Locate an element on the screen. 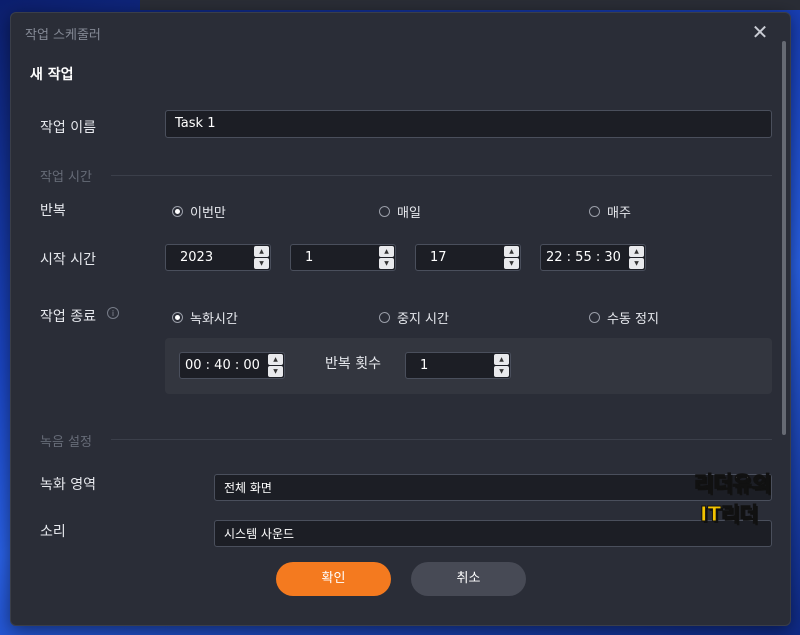 The width and height of the screenshot is (800, 635). end-option-label: 녹화시간 is located at coordinates (214, 319).